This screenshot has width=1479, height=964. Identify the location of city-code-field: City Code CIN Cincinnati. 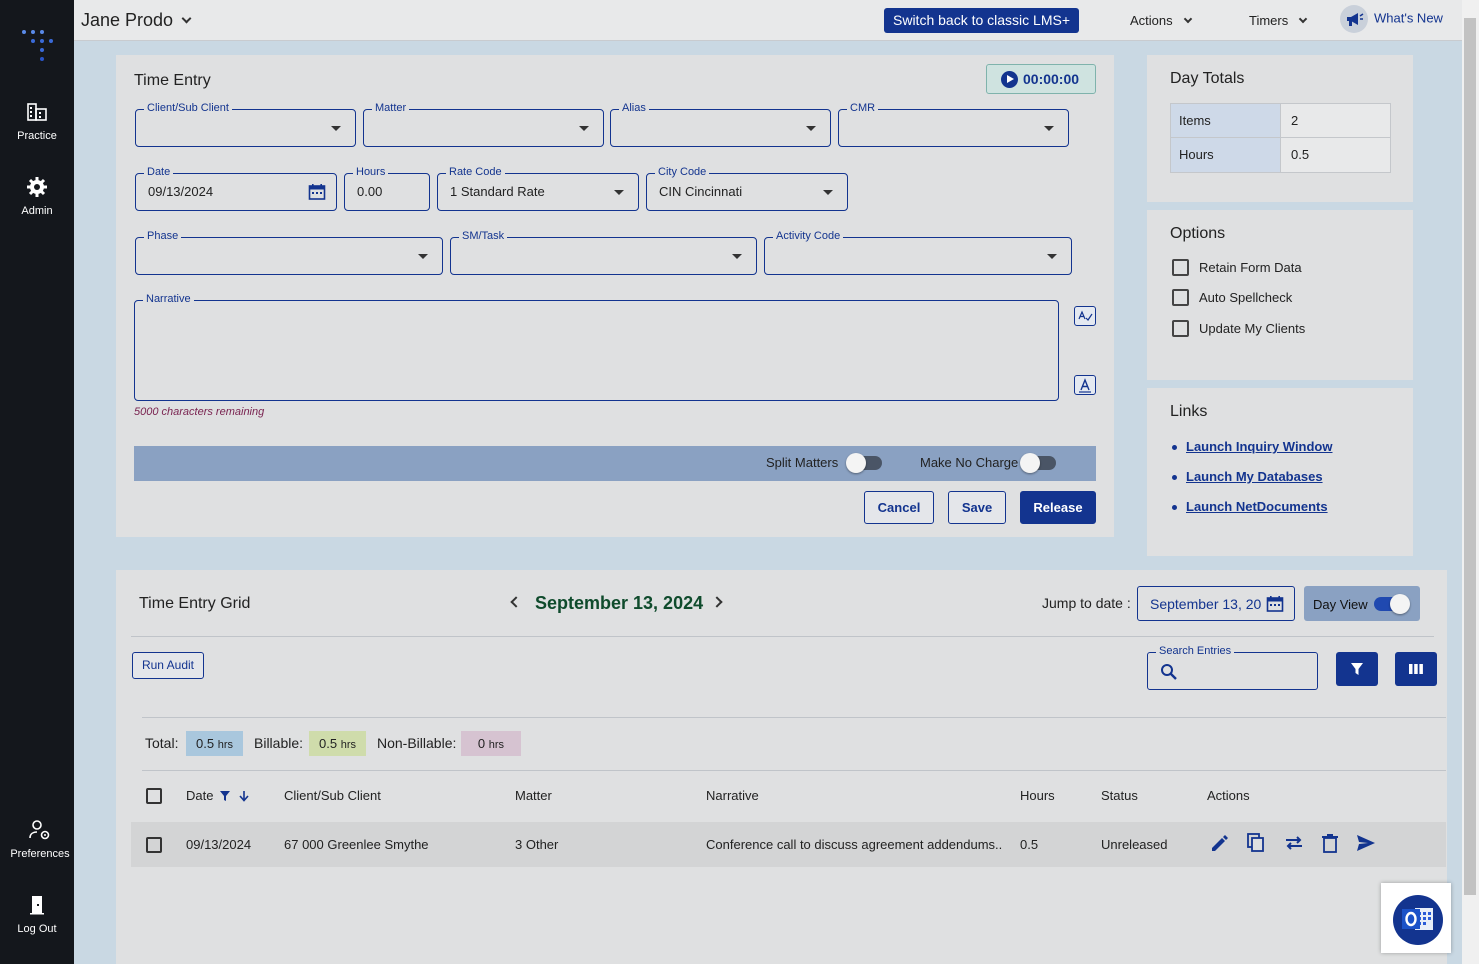
(747, 188).